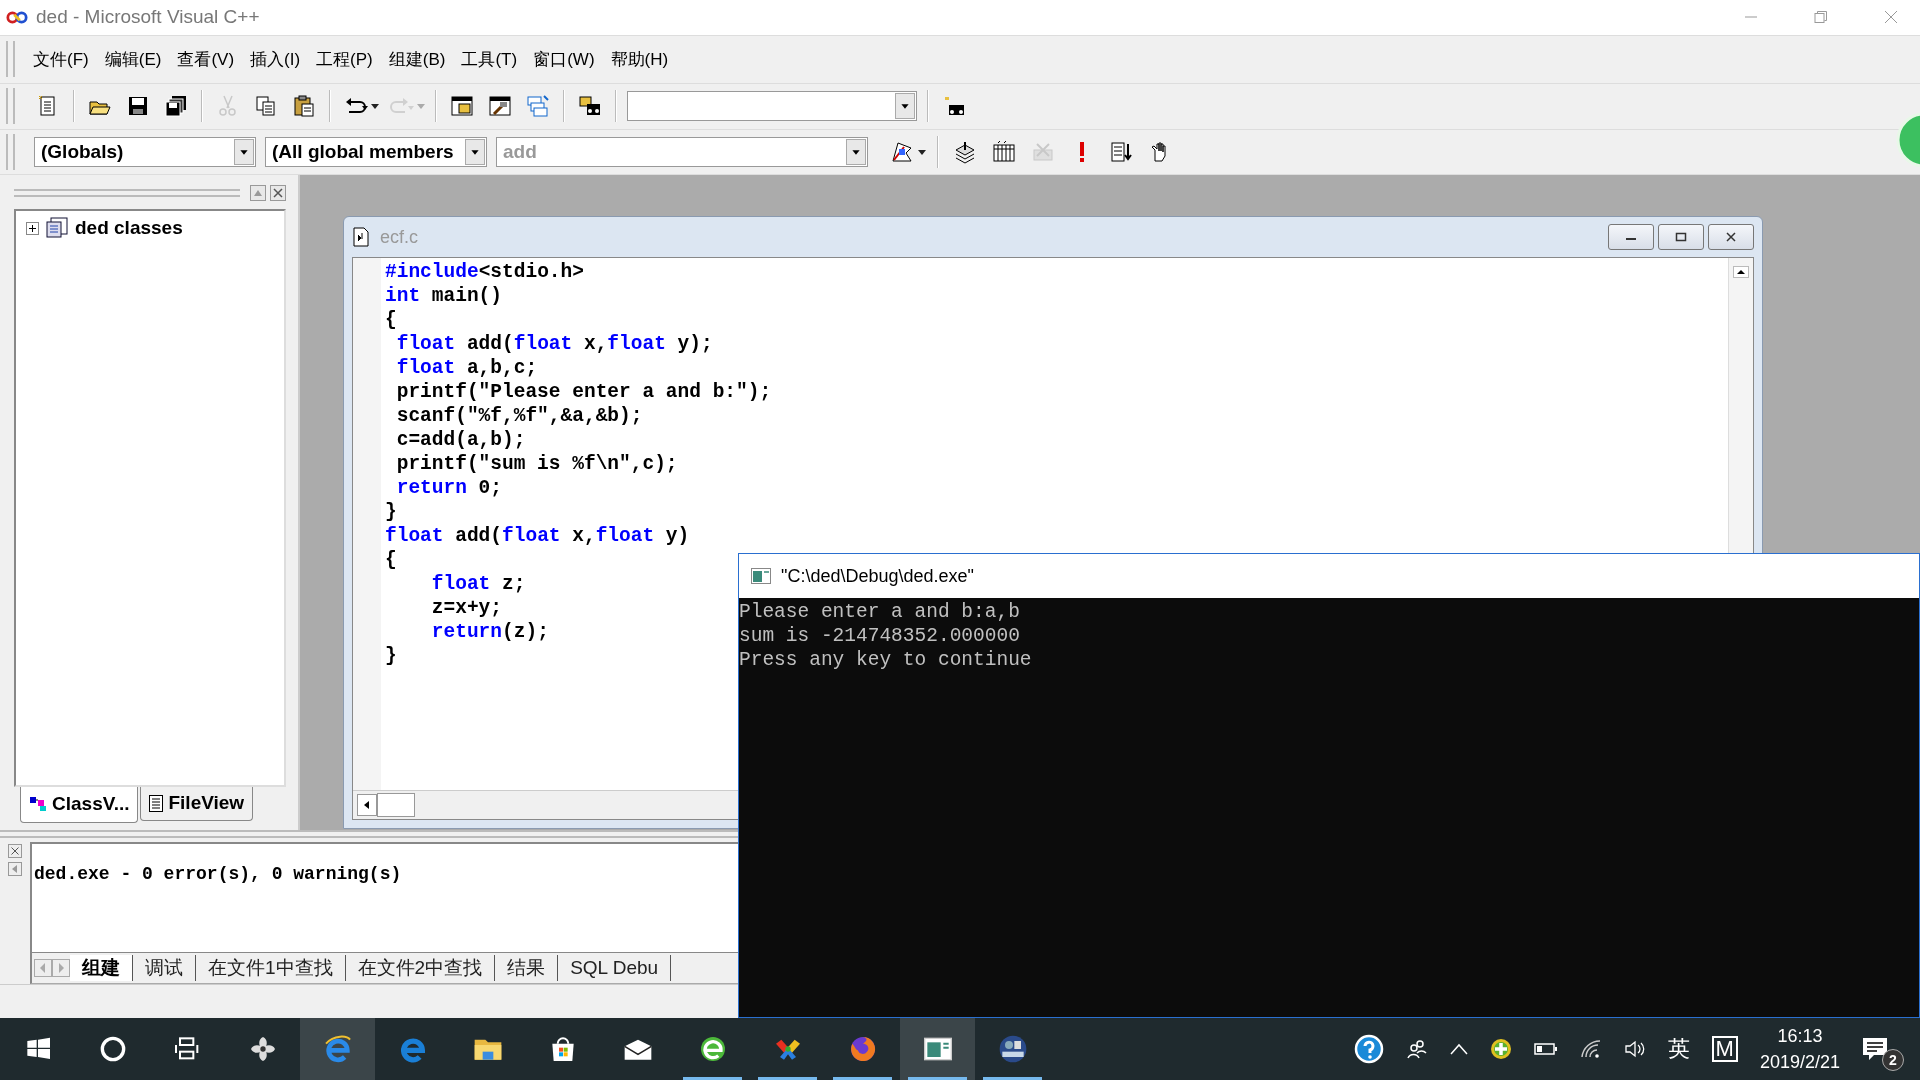 This screenshot has width=1920, height=1080. Describe the element at coordinates (61, 59) in the screenshot. I see `menu-item: 文件(F)` at that location.